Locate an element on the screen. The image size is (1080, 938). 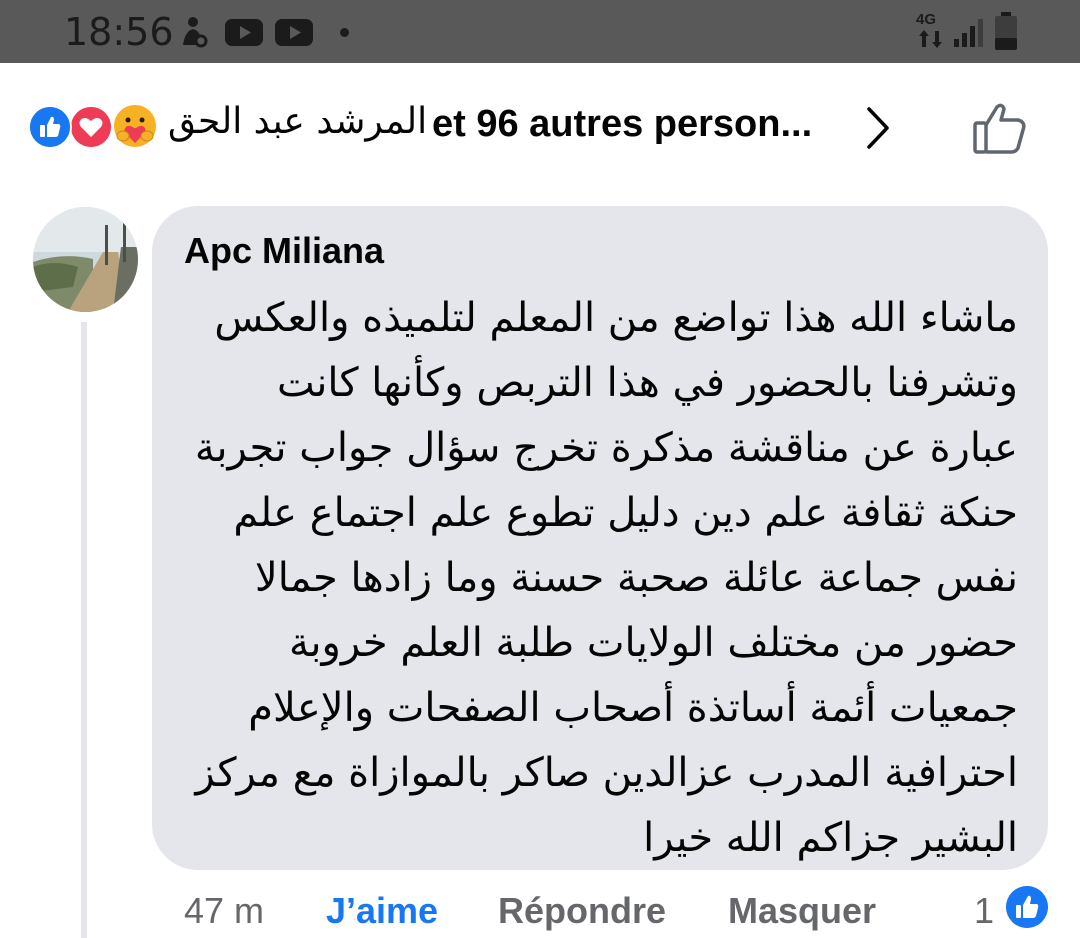
comment-timestamp: 47 m is located at coordinates (224, 911).